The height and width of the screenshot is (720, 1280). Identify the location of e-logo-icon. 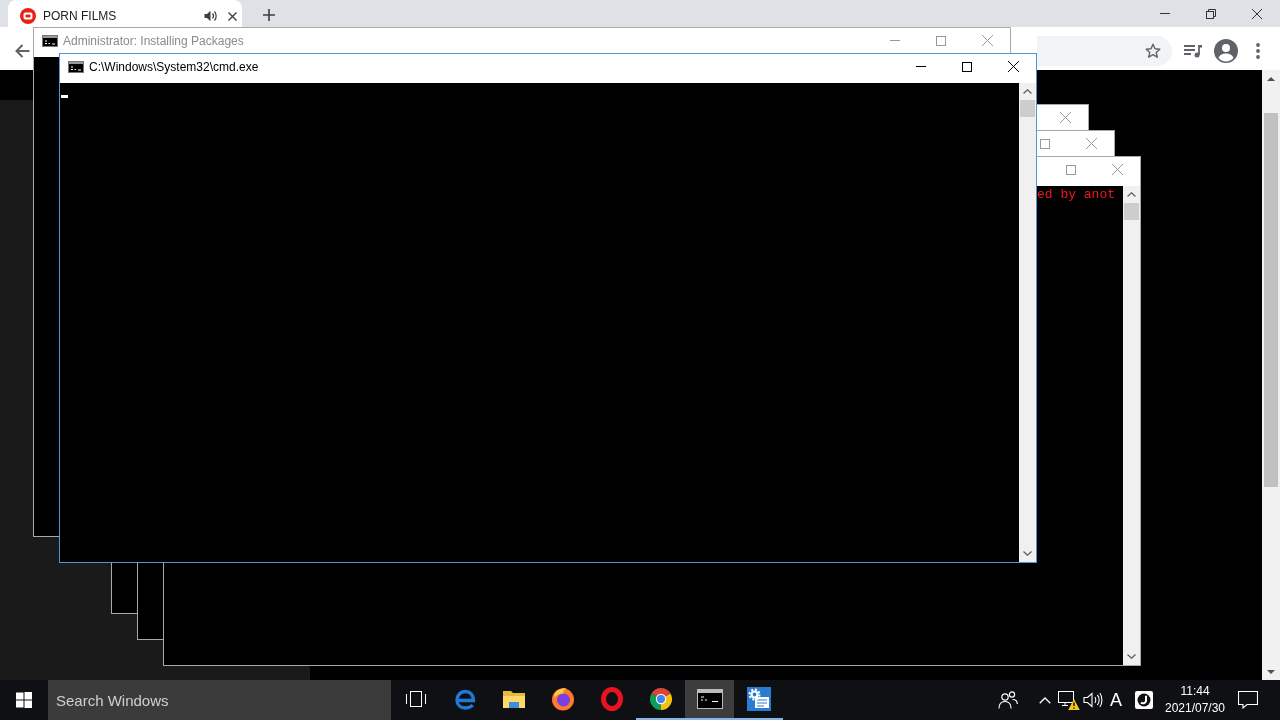
(464, 699).